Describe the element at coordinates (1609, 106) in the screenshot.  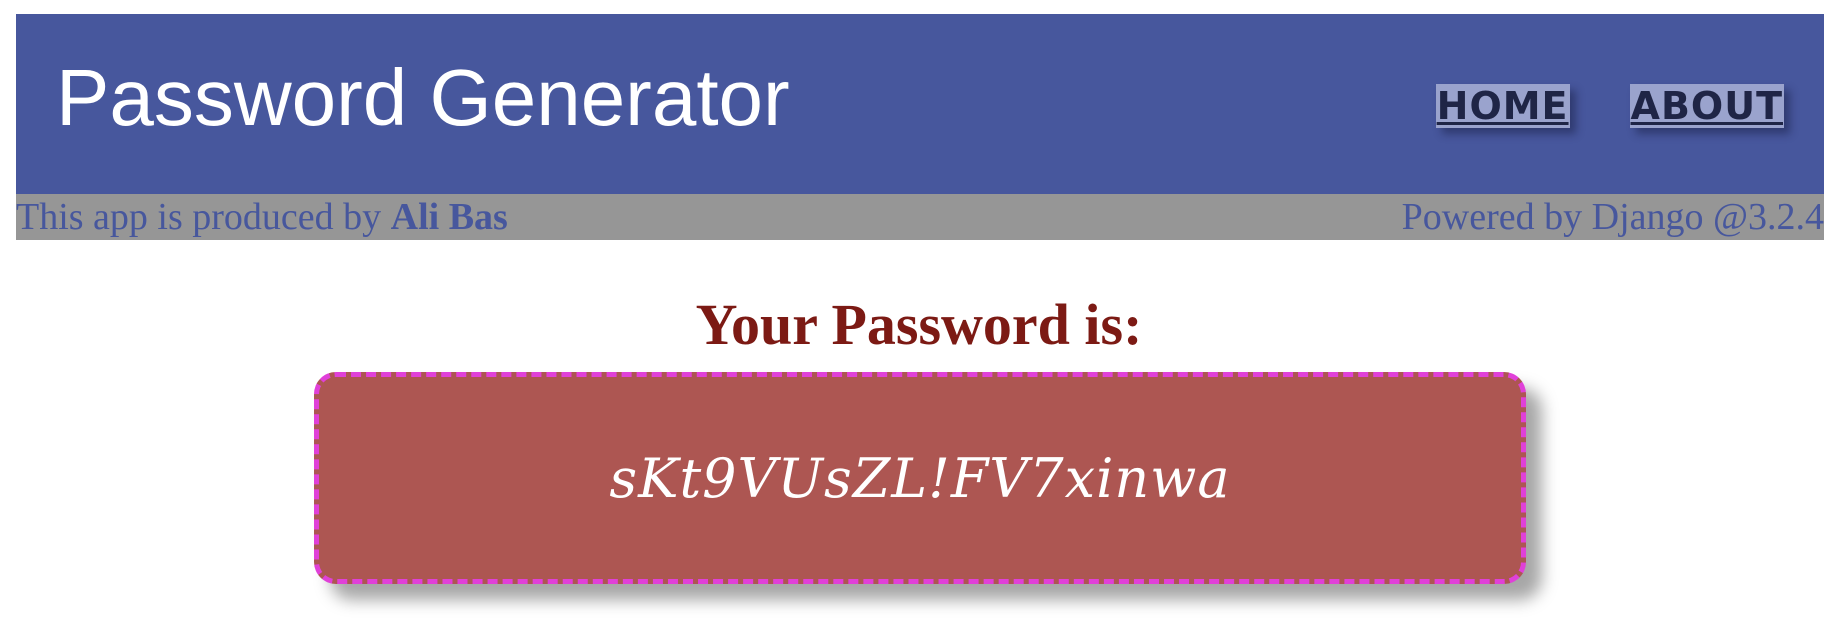
I see `main-nav: HOME ABOUT` at that location.